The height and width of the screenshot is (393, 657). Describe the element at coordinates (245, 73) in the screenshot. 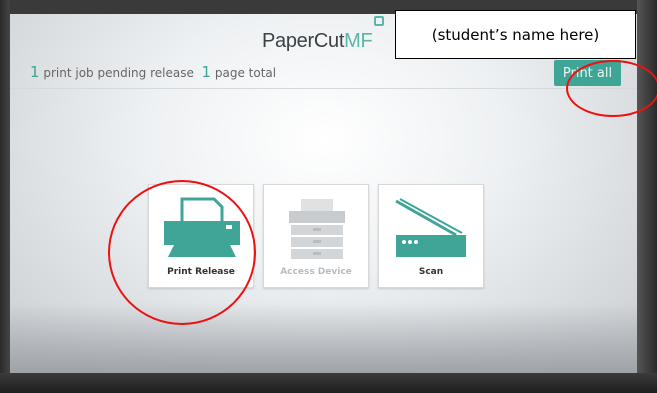

I see `page-label: page total` at that location.